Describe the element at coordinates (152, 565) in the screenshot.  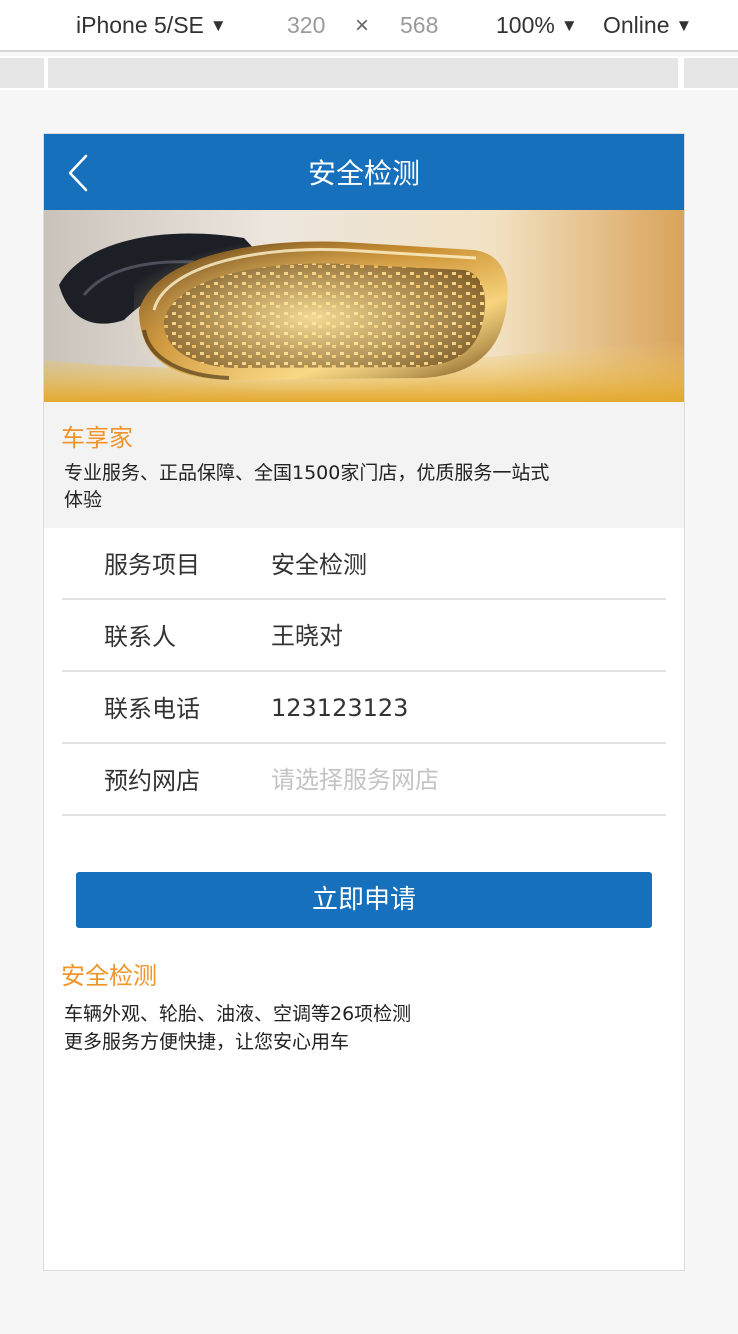
I see `service-label: 服务项目` at that location.